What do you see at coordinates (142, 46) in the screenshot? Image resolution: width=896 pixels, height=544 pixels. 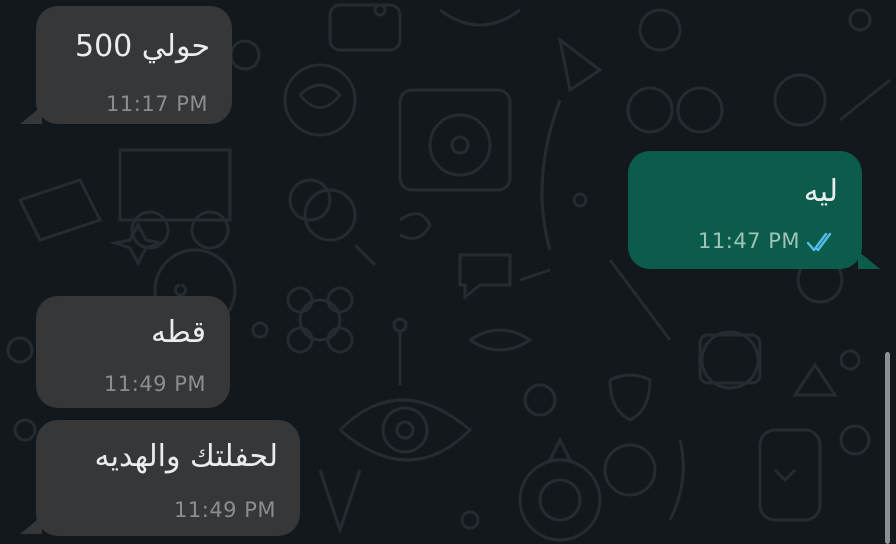 I see `message-text: حولي 500` at bounding box center [142, 46].